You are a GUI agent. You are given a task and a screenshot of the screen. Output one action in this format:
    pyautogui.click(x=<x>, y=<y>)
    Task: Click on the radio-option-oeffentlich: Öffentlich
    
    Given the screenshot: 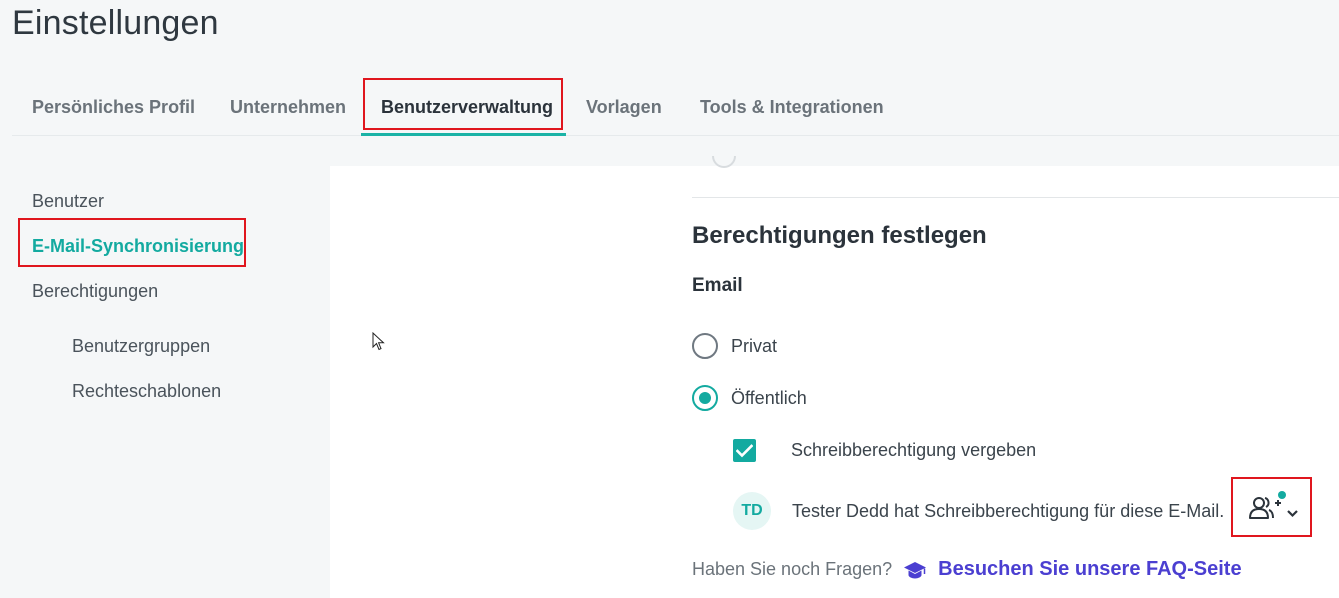 What is the action you would take?
    pyautogui.click(x=749, y=398)
    